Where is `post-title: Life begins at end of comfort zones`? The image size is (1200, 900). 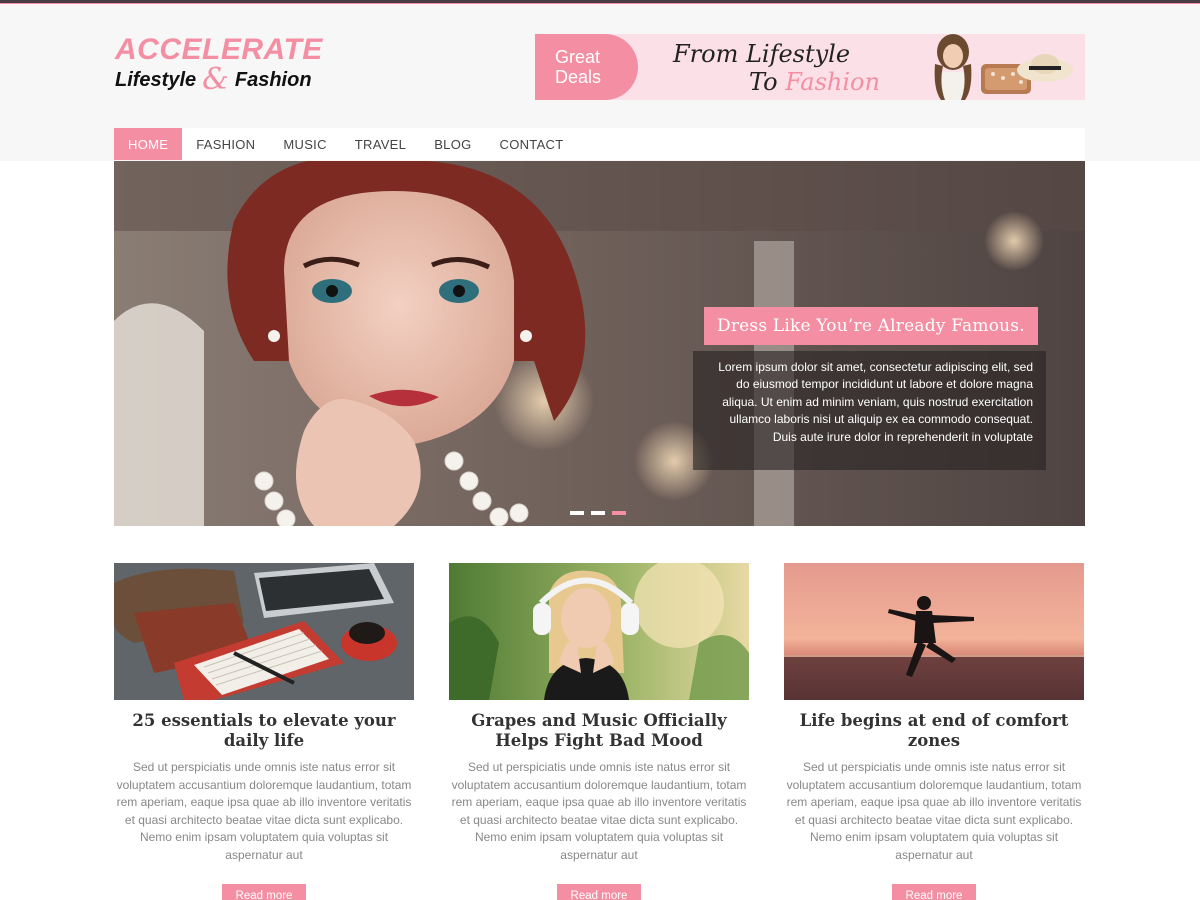
post-title: Life begins at end of comfort zones is located at coordinates (934, 731).